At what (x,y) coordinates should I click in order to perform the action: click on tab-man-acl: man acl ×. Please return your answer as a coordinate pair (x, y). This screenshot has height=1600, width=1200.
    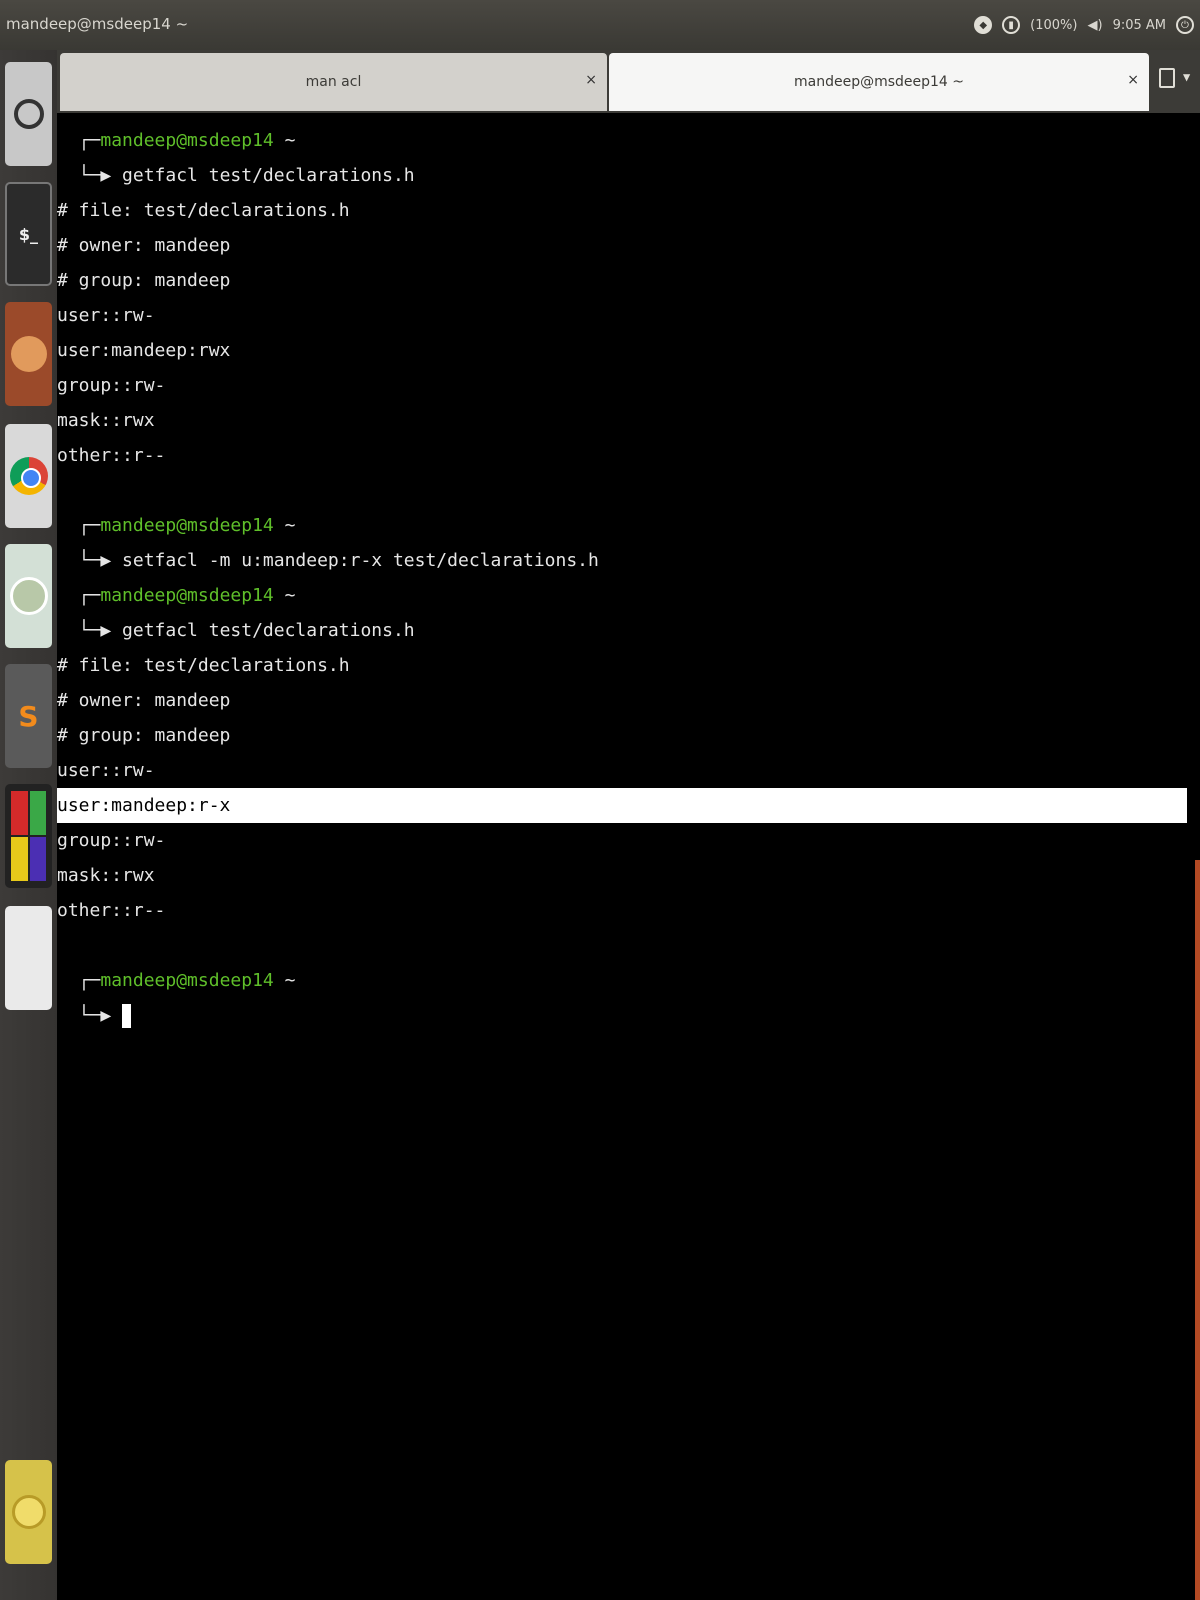
    Looking at the image, I should click on (333, 82).